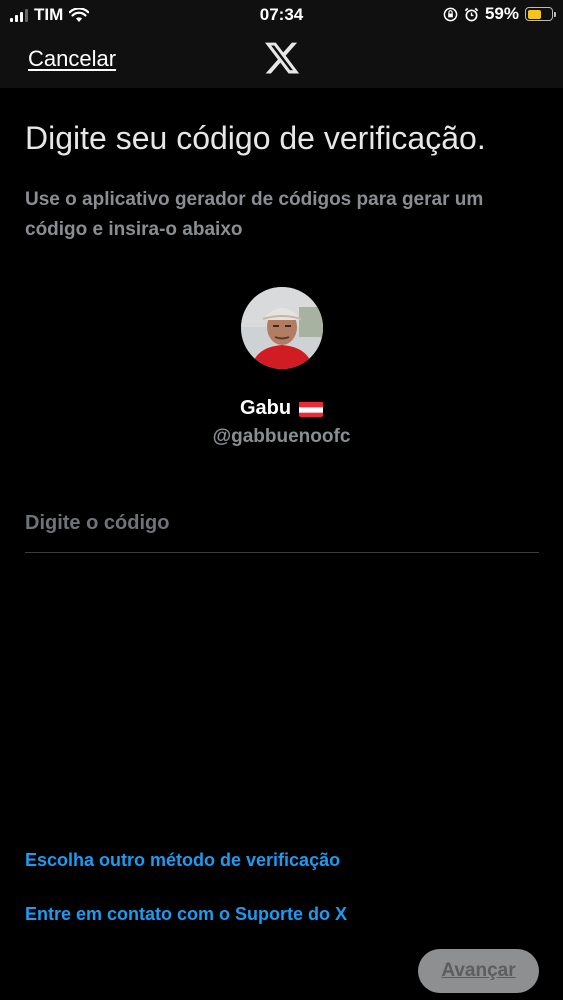 The width and height of the screenshot is (563, 1000). What do you see at coordinates (534, 14) in the screenshot?
I see `battery-level` at bounding box center [534, 14].